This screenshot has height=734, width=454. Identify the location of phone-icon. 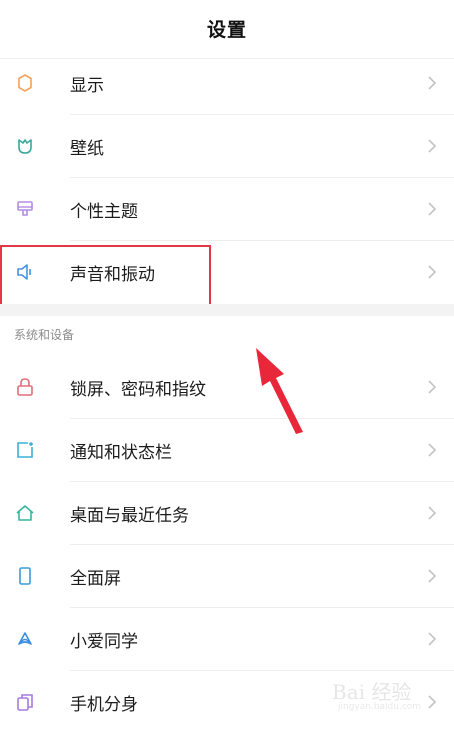
(25, 576).